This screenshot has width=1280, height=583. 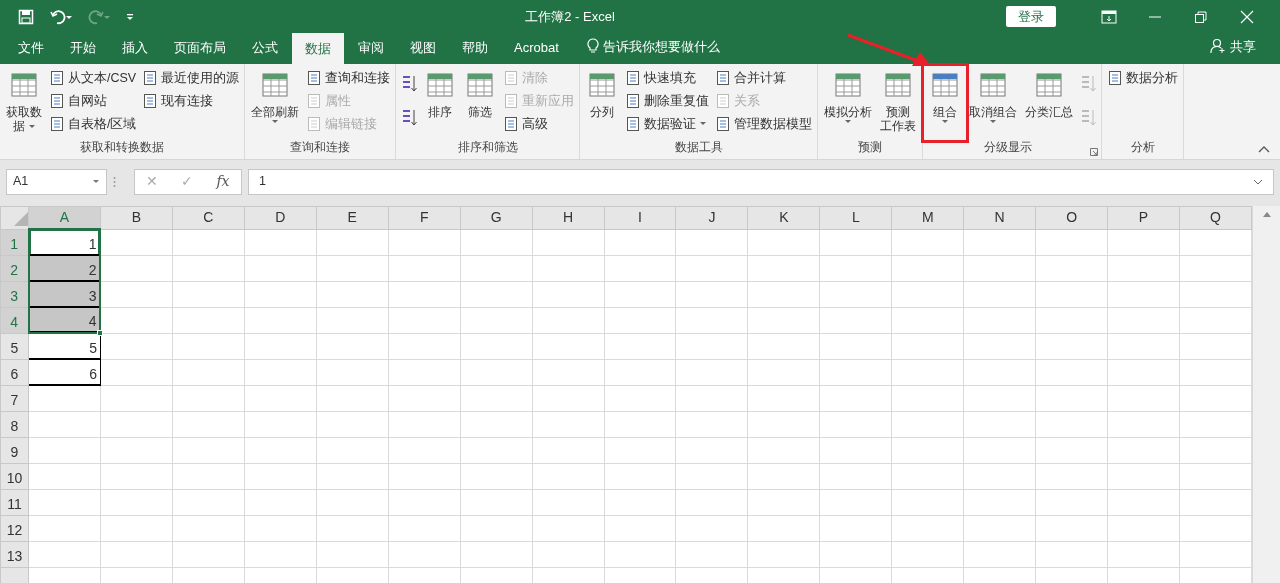 I want to click on tell-me-field: 告诉我你想要做什么, so click(x=661, y=46).